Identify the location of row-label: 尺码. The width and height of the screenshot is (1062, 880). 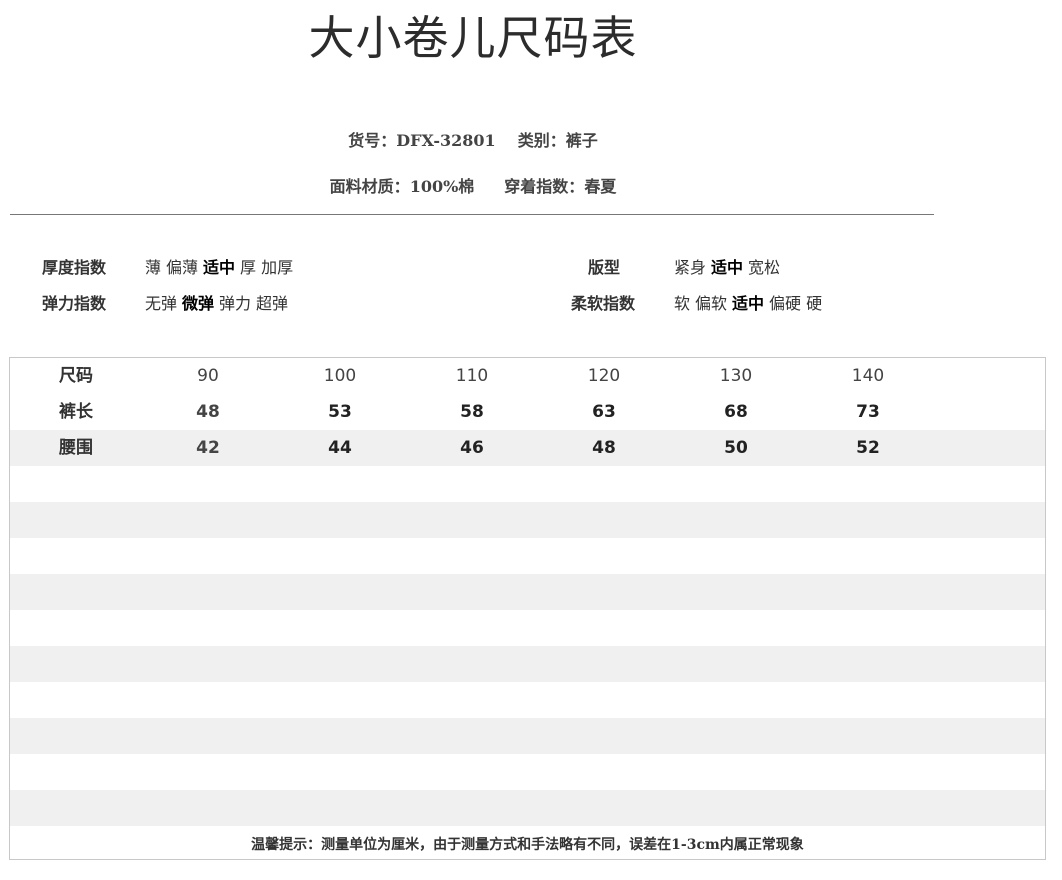
(76, 376).